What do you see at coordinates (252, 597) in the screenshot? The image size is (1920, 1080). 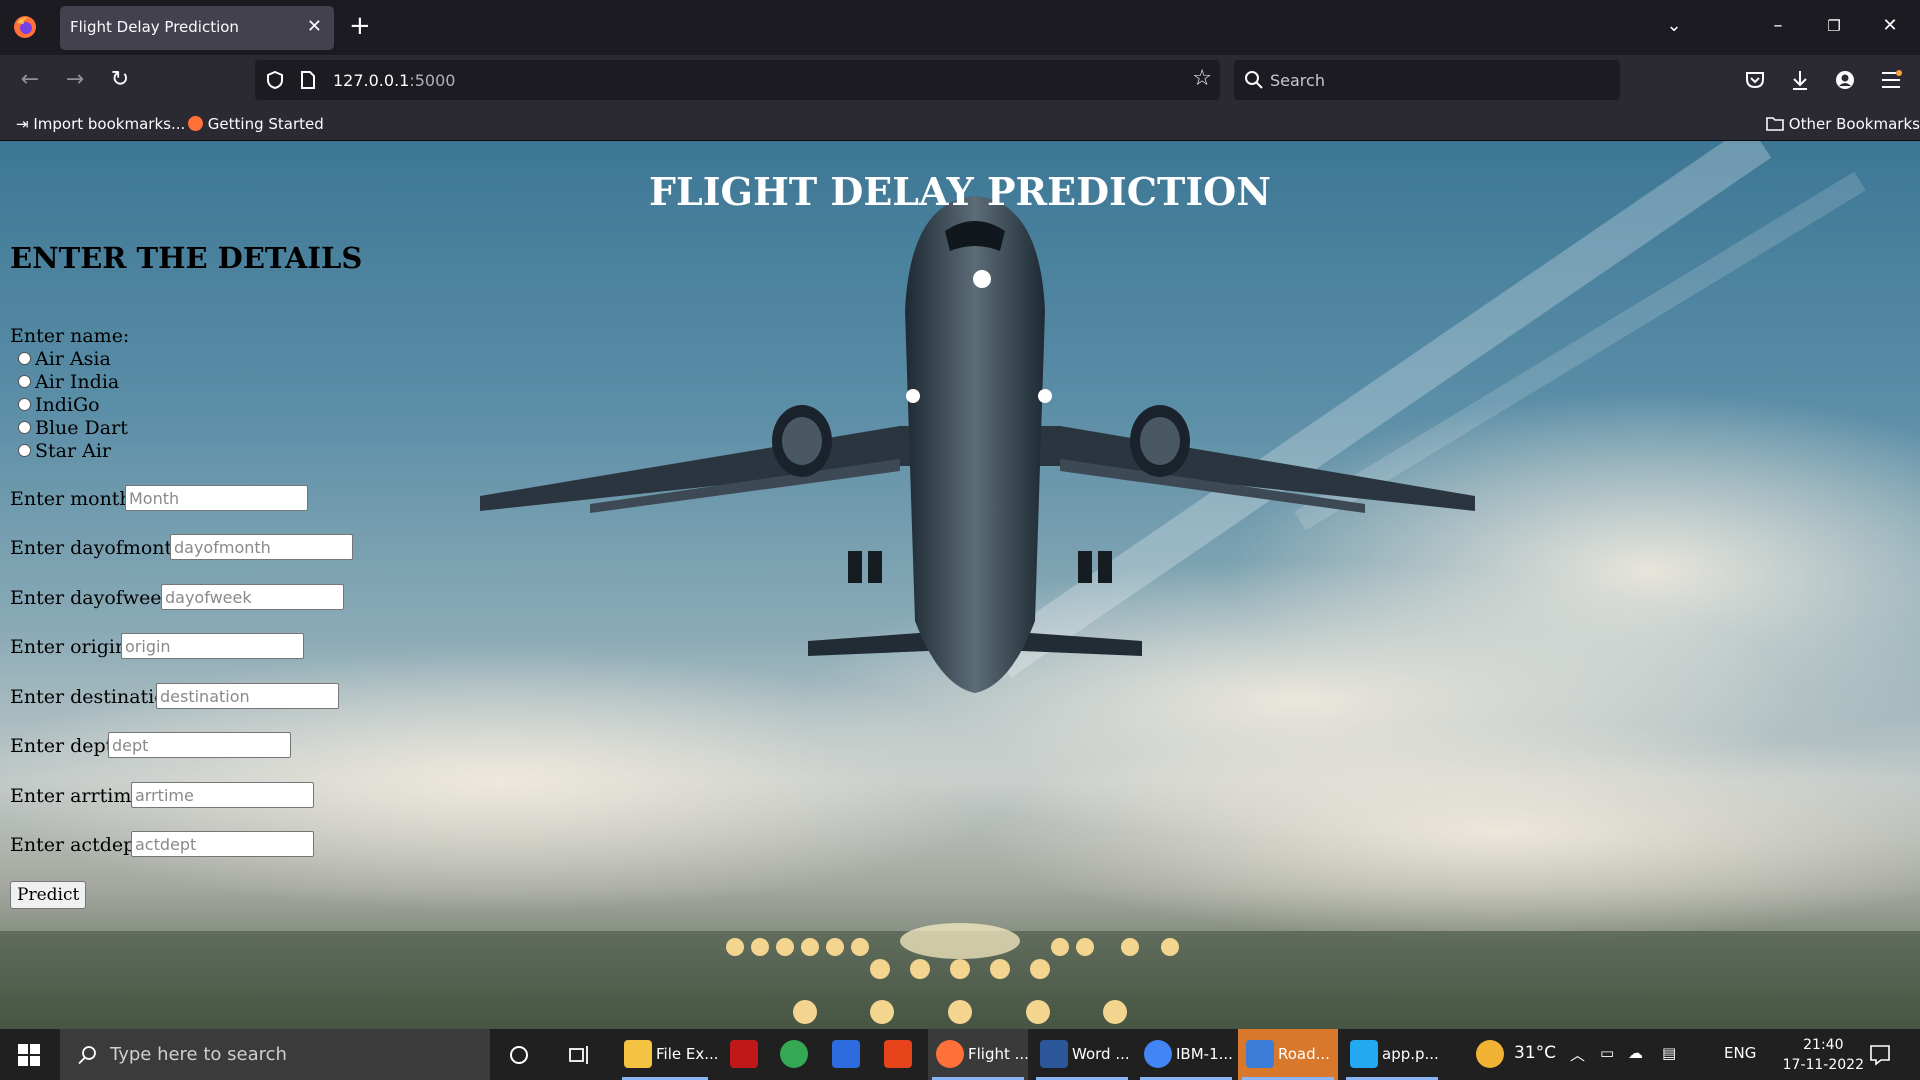 I see `dayofweek-input` at bounding box center [252, 597].